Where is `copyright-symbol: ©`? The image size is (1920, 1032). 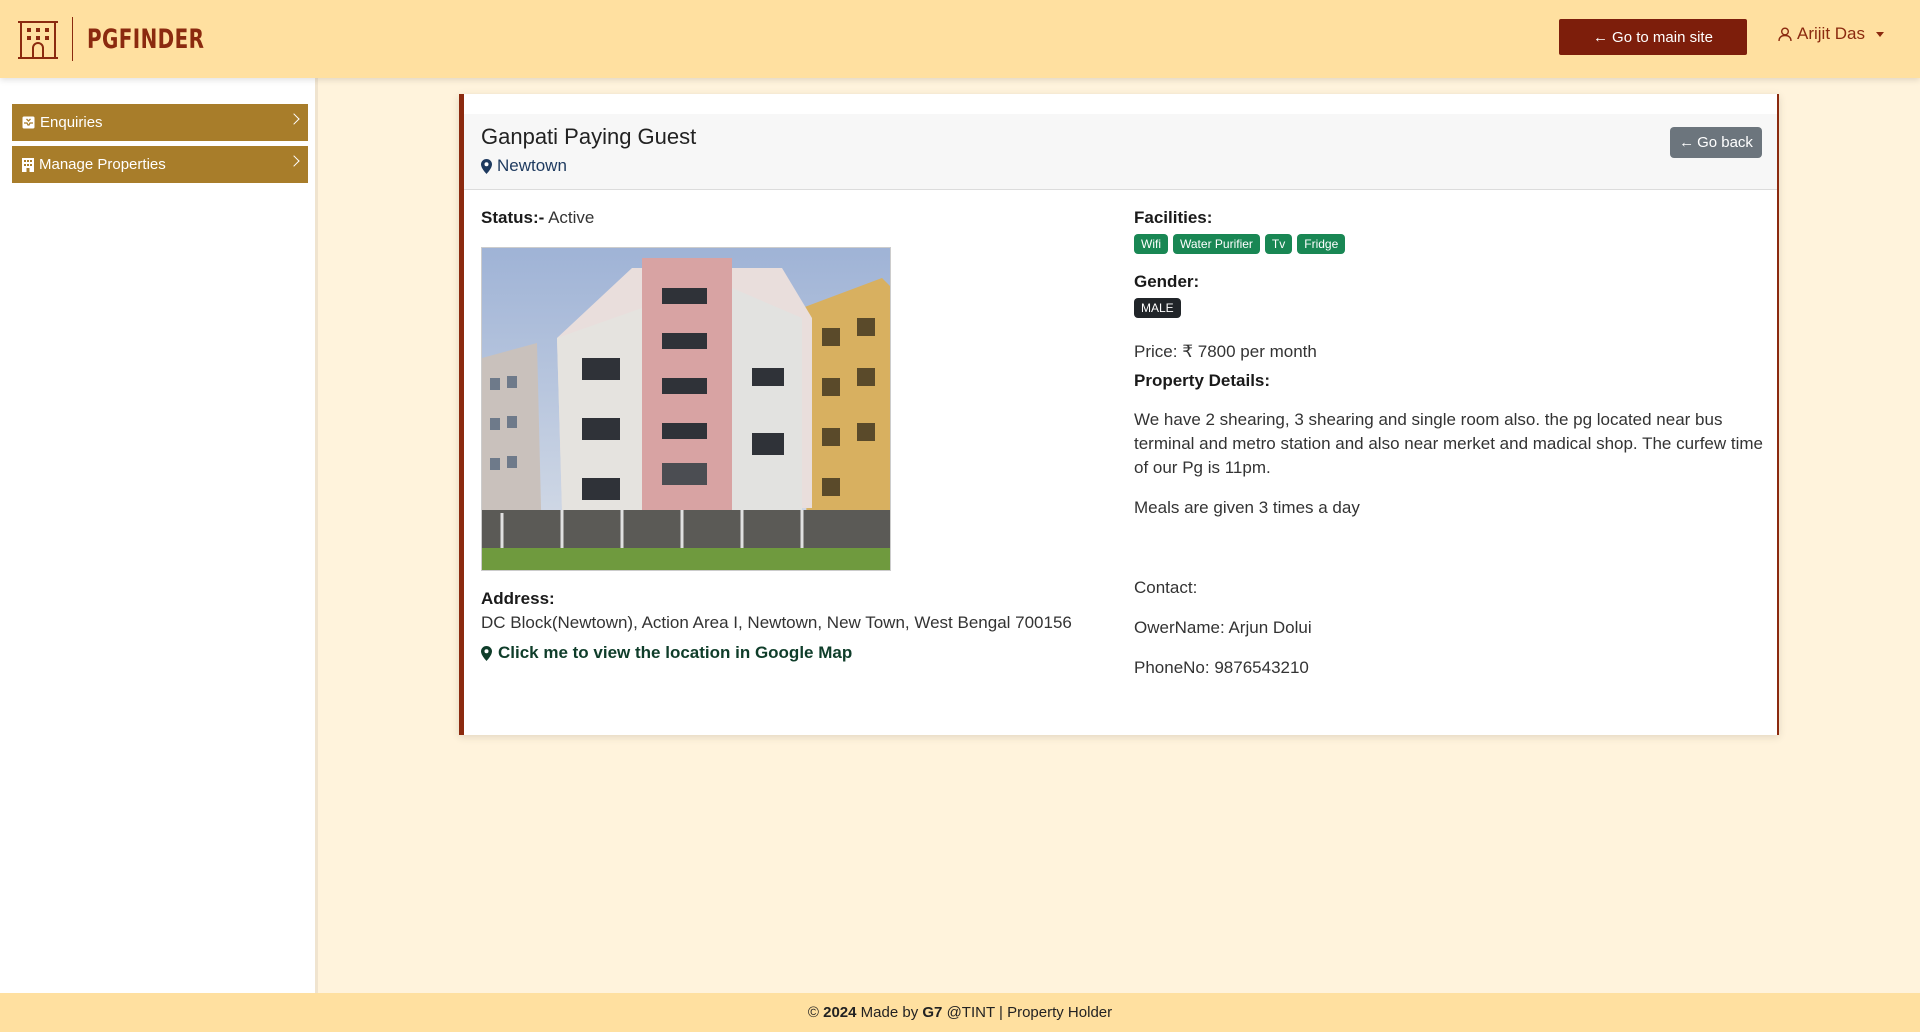 copyright-symbol: © is located at coordinates (815, 1012).